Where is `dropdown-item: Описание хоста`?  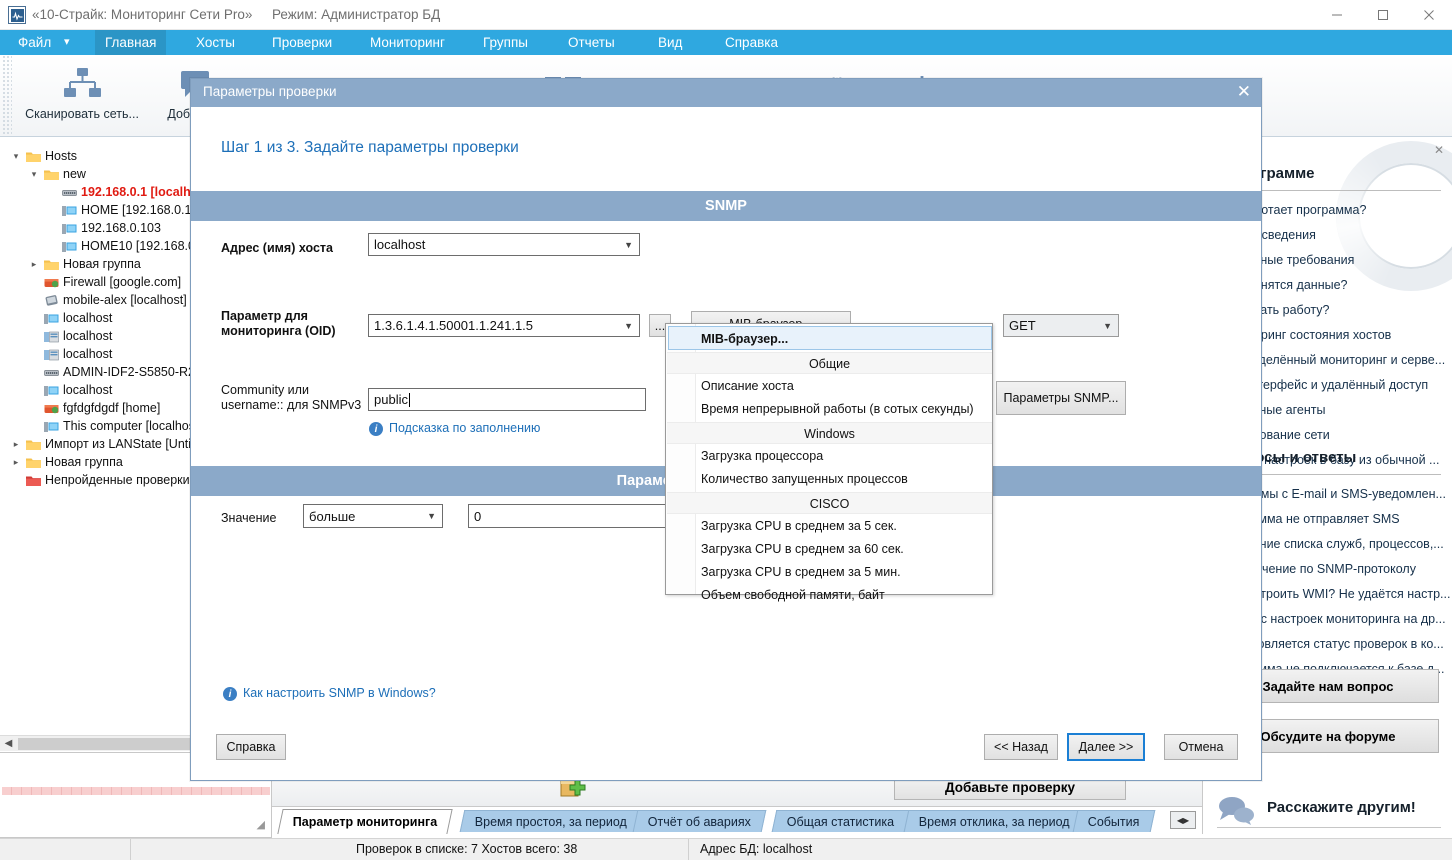
dropdown-item: Описание хоста is located at coordinates (844, 386).